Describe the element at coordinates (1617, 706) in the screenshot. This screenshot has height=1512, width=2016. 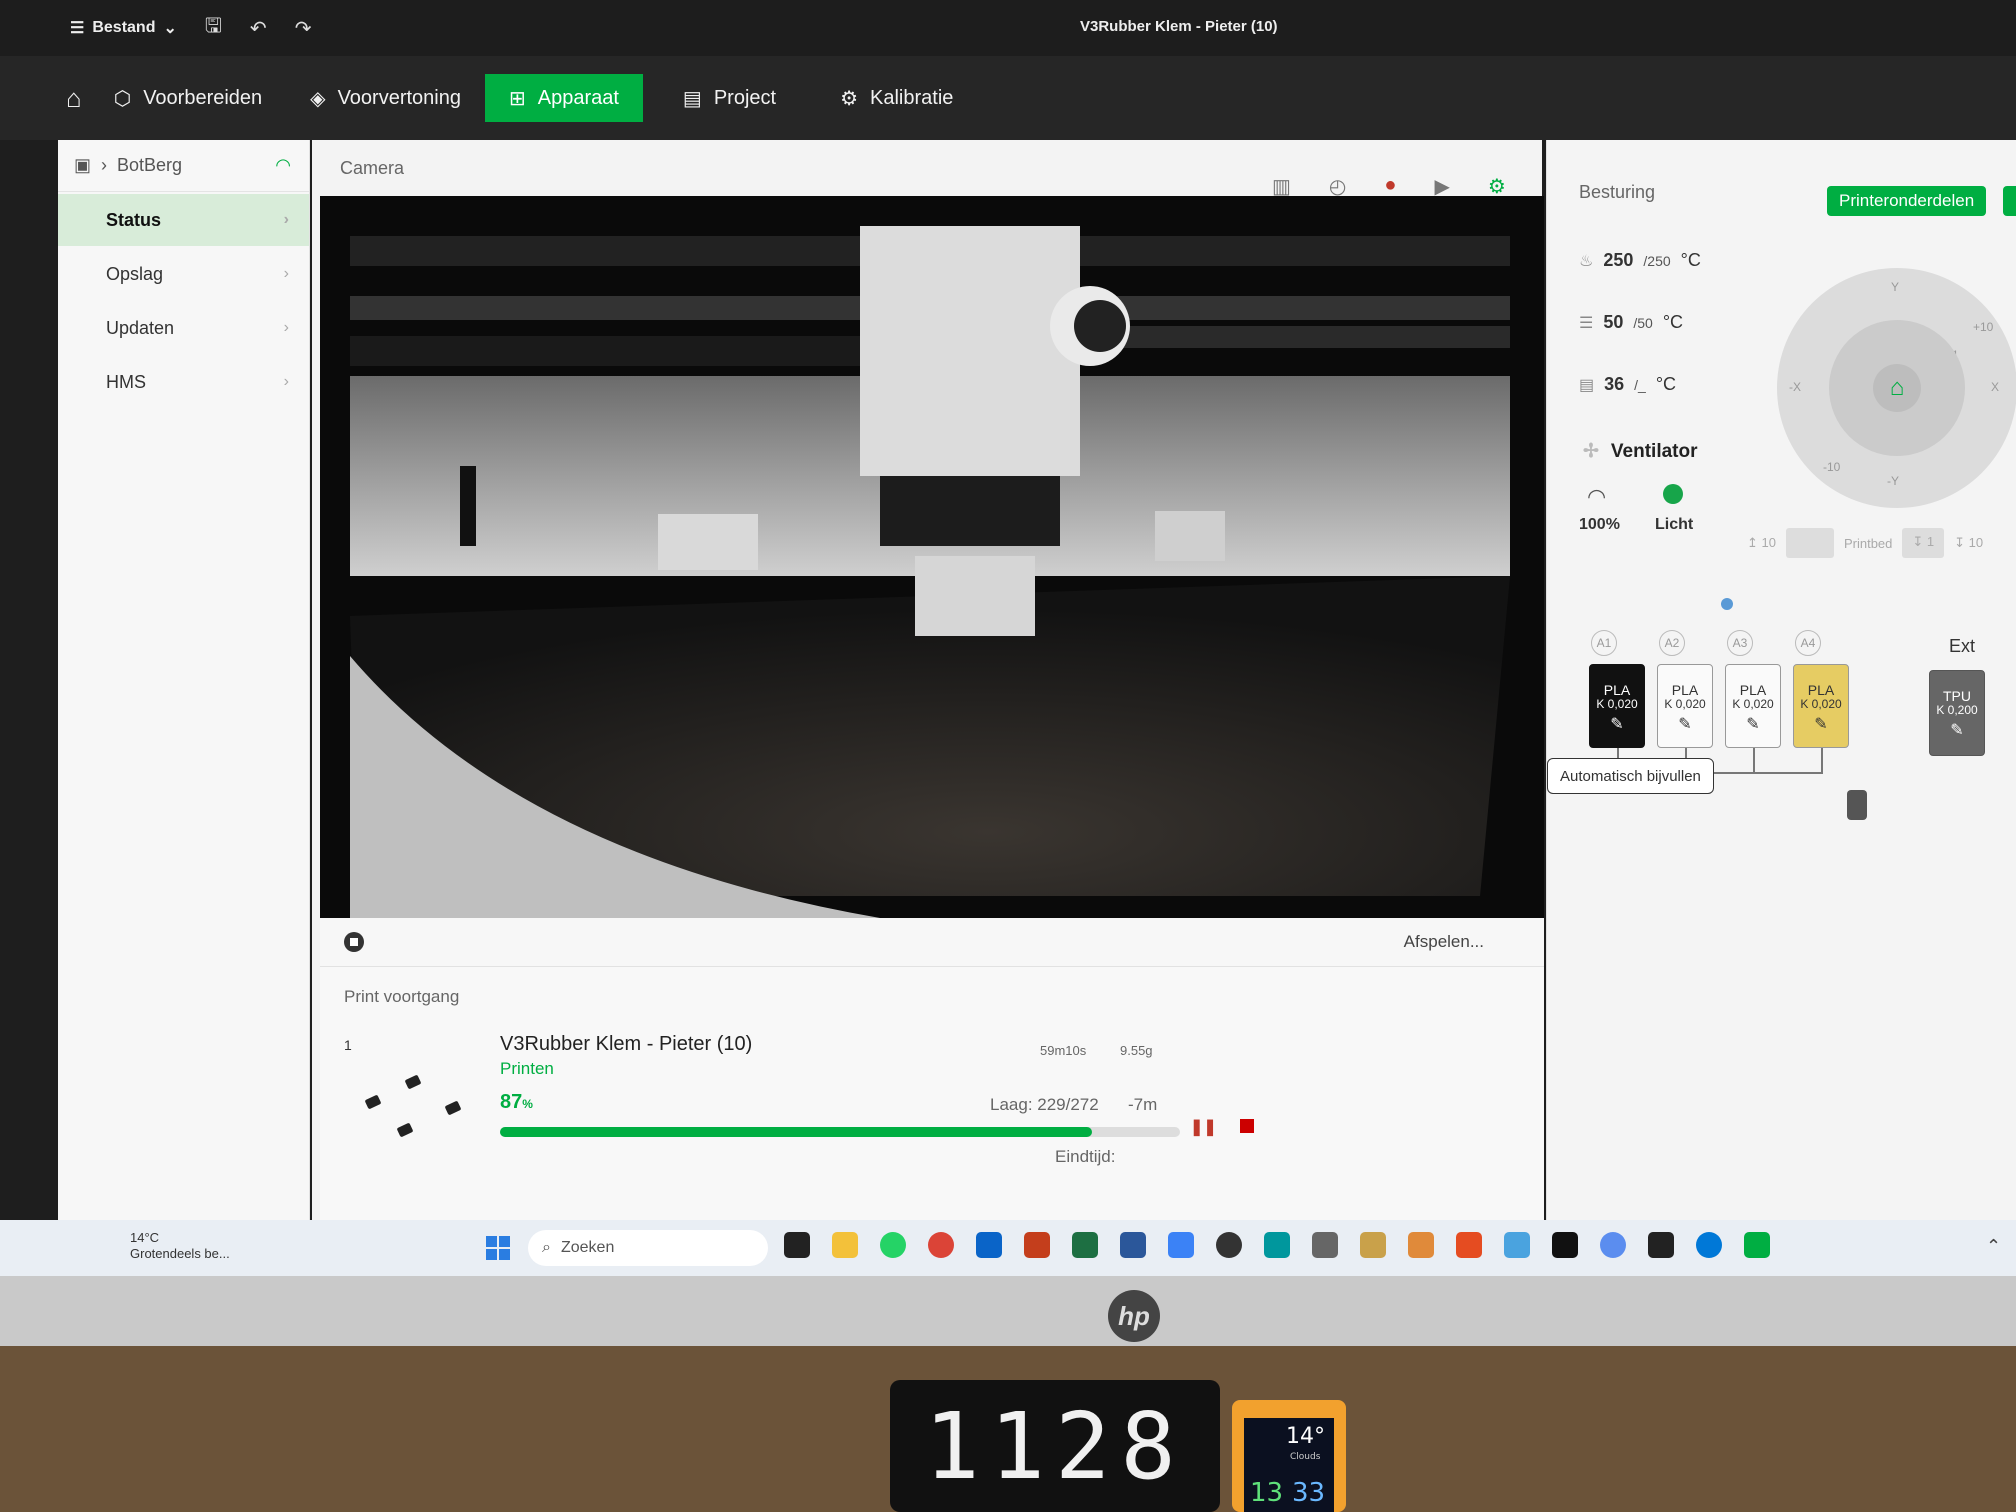
I see `ams-slot-a1: PLA K 0,020 ✎` at that location.